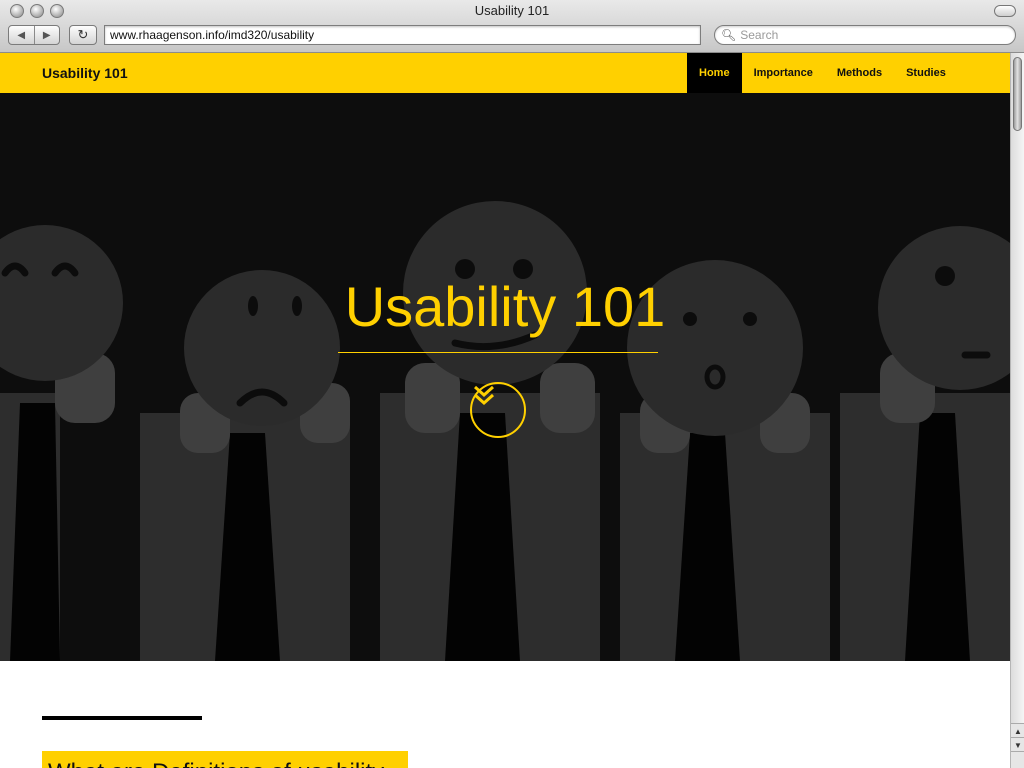 This screenshot has width=1024, height=768. What do you see at coordinates (759, 35) in the screenshot?
I see `search-placeholder: Search` at bounding box center [759, 35].